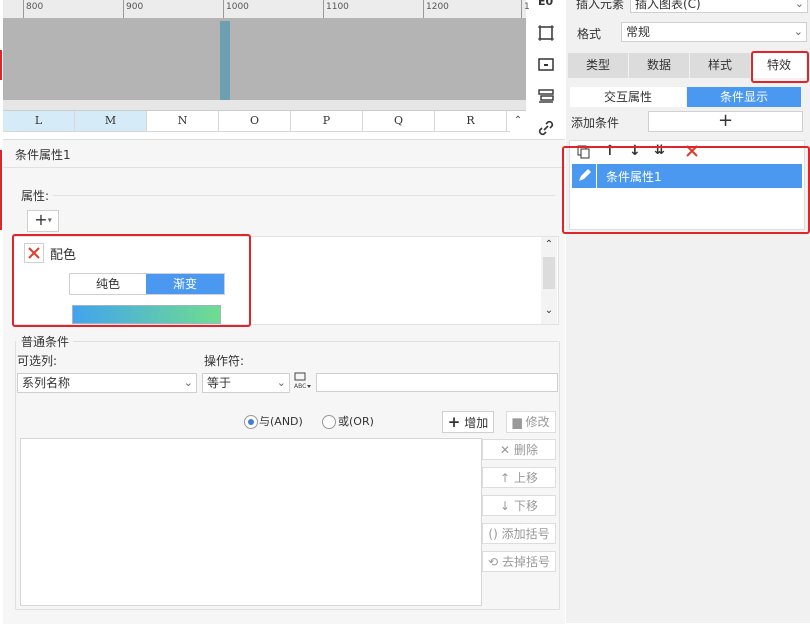 The width and height of the screenshot is (810, 624). I want to click on ruler-tick: 900, so click(133, 9).